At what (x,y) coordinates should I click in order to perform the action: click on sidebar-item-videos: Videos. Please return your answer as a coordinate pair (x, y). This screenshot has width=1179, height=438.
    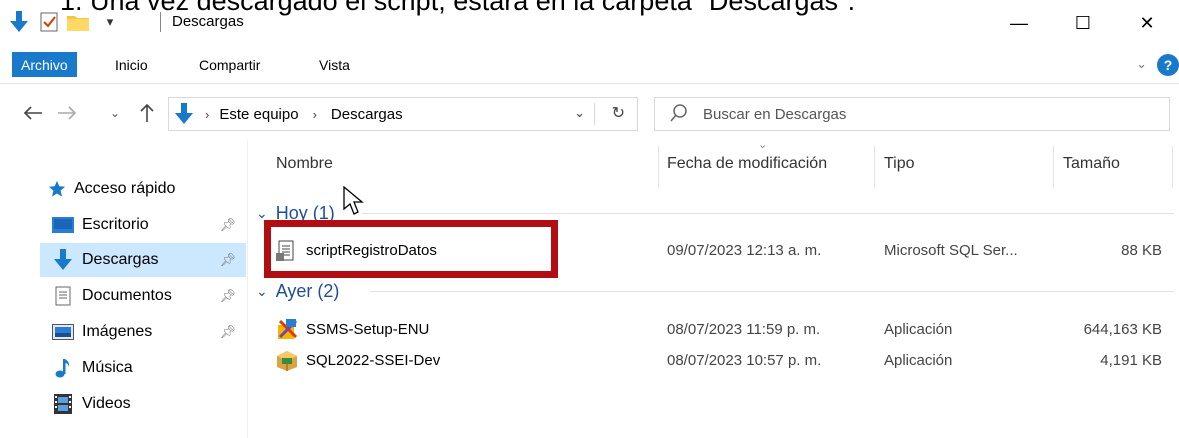
    Looking at the image, I should click on (149, 404).